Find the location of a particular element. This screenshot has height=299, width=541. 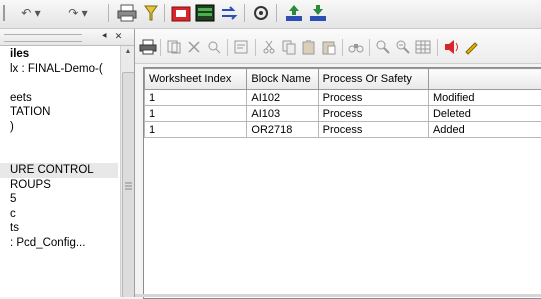

cell-block-name: AI103 is located at coordinates (282, 114).